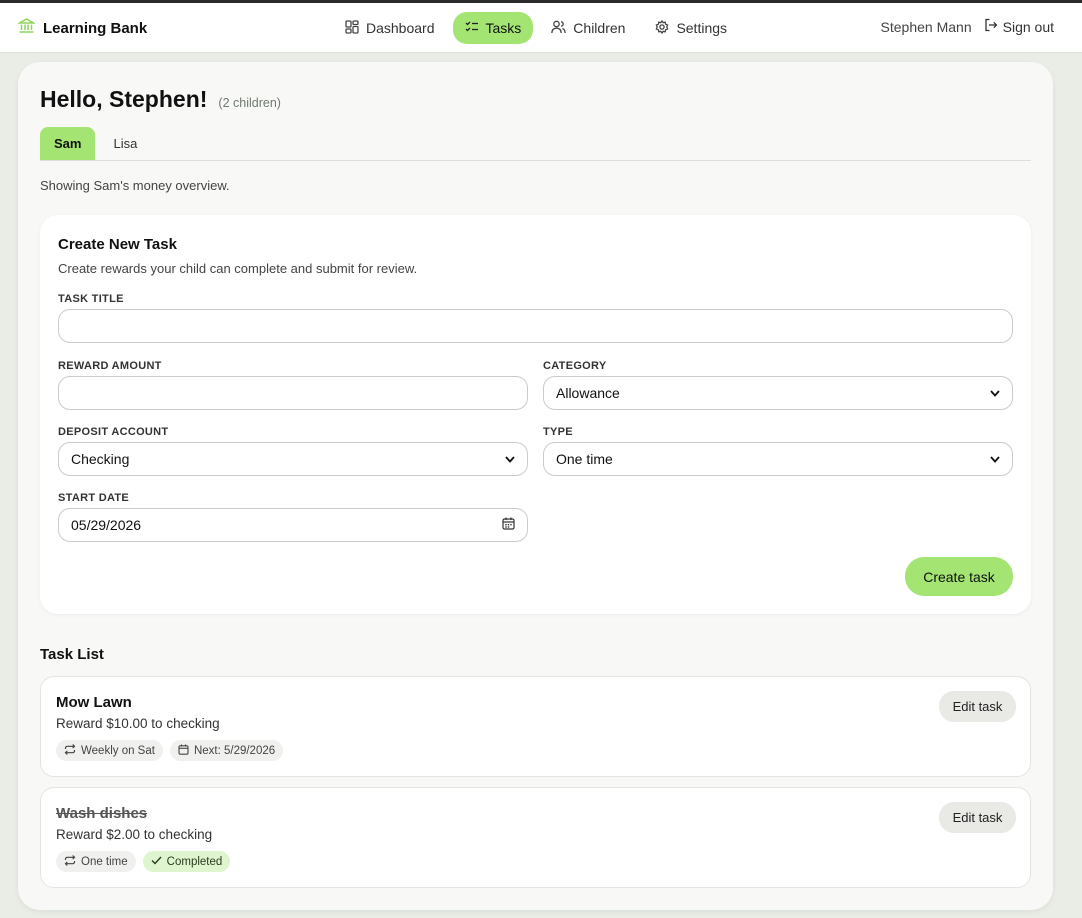 The image size is (1082, 918). I want to click on app-name: Learning Bank, so click(95, 28).